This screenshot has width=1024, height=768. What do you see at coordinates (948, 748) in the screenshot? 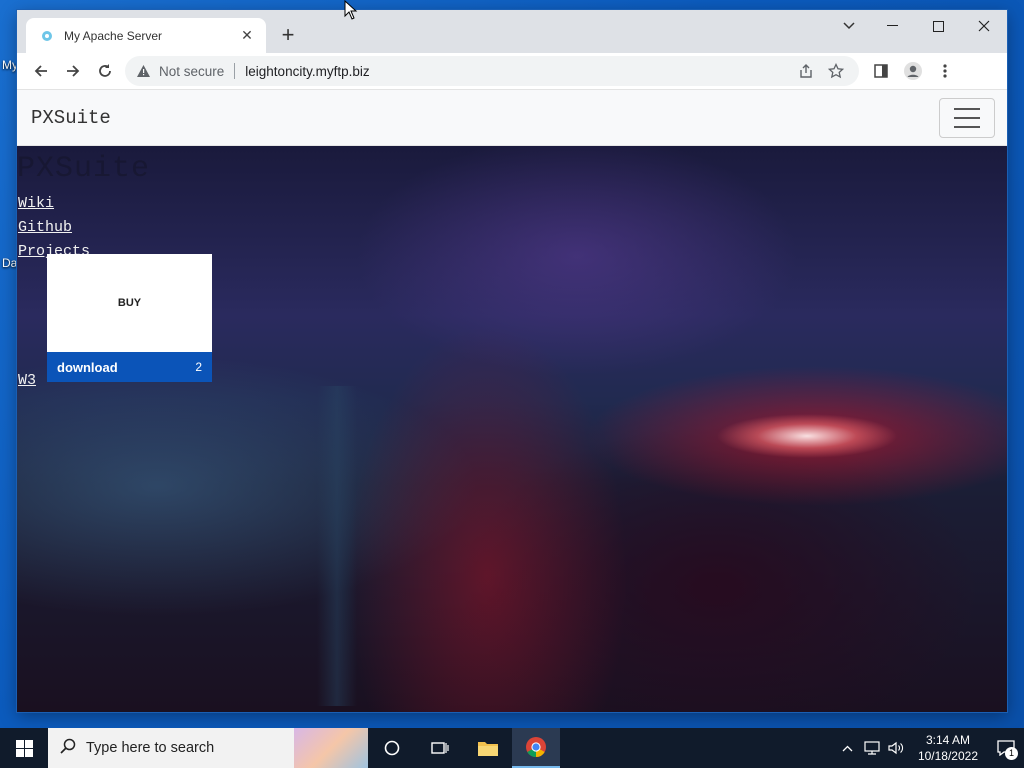
I see `system-clock: 3:14 AM 10/18/2022` at bounding box center [948, 748].